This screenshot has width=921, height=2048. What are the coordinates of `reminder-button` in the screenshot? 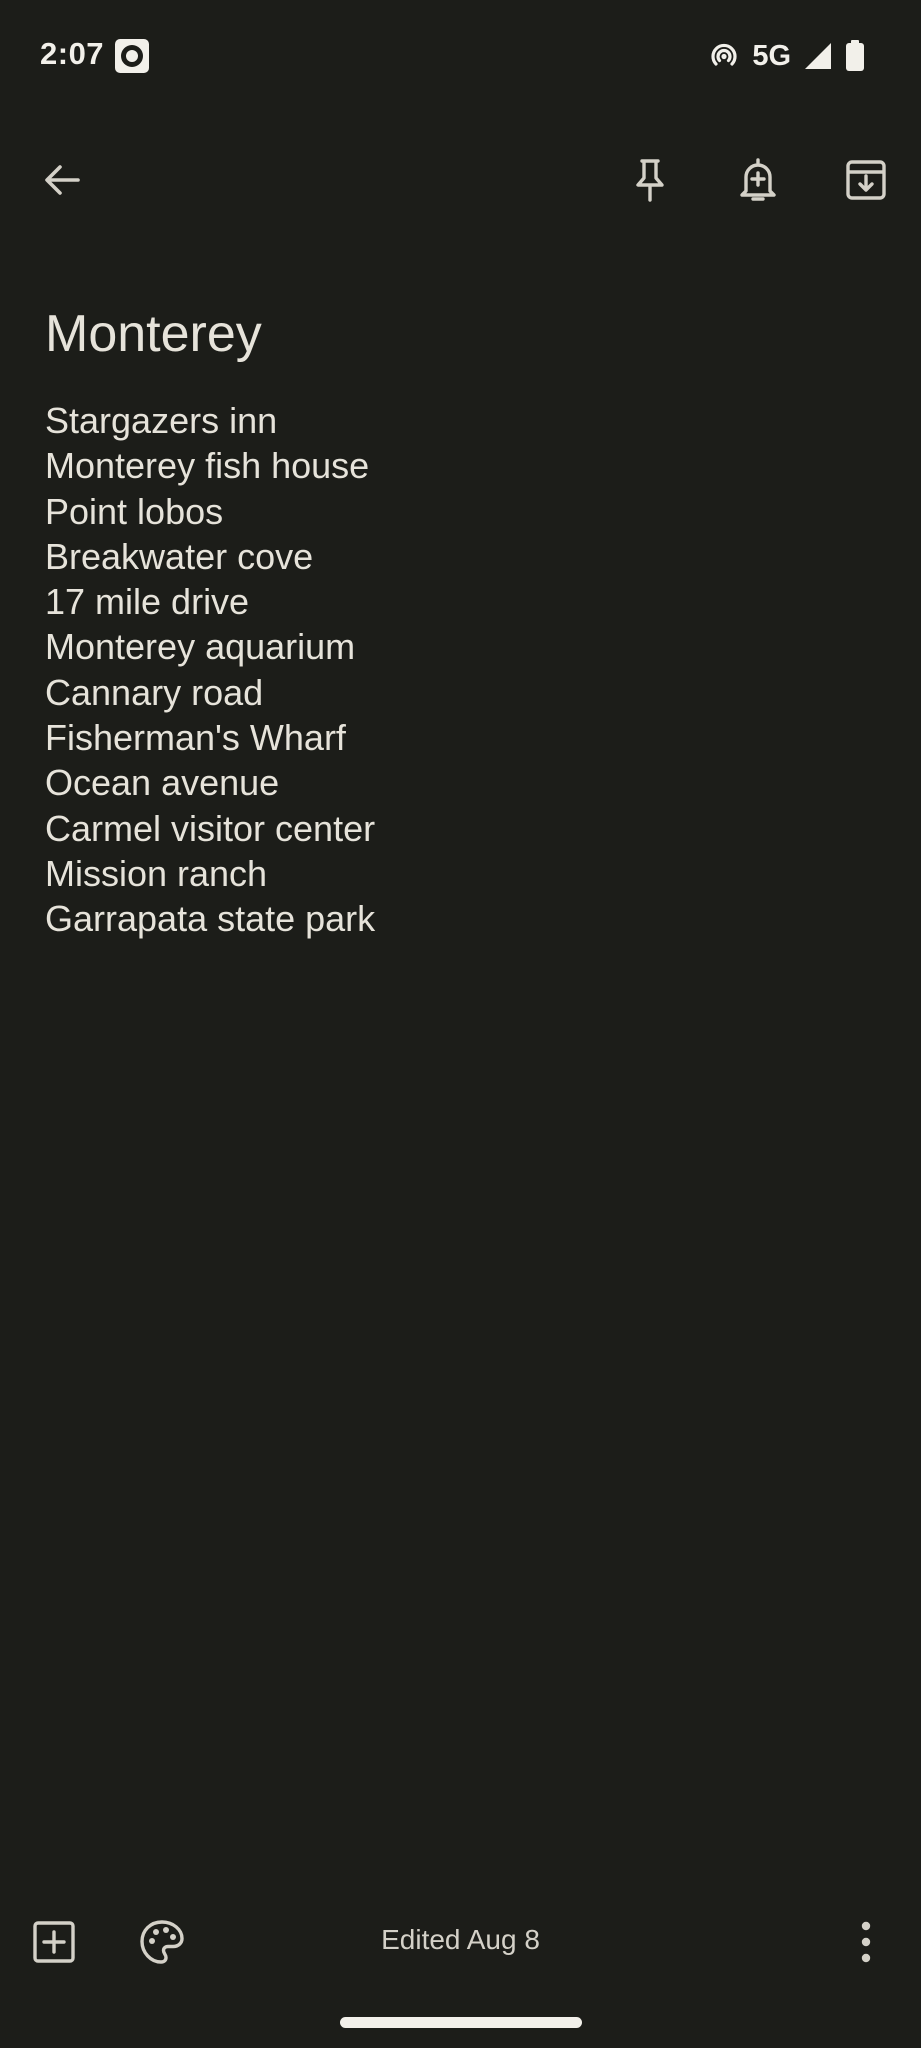 It's located at (758, 180).